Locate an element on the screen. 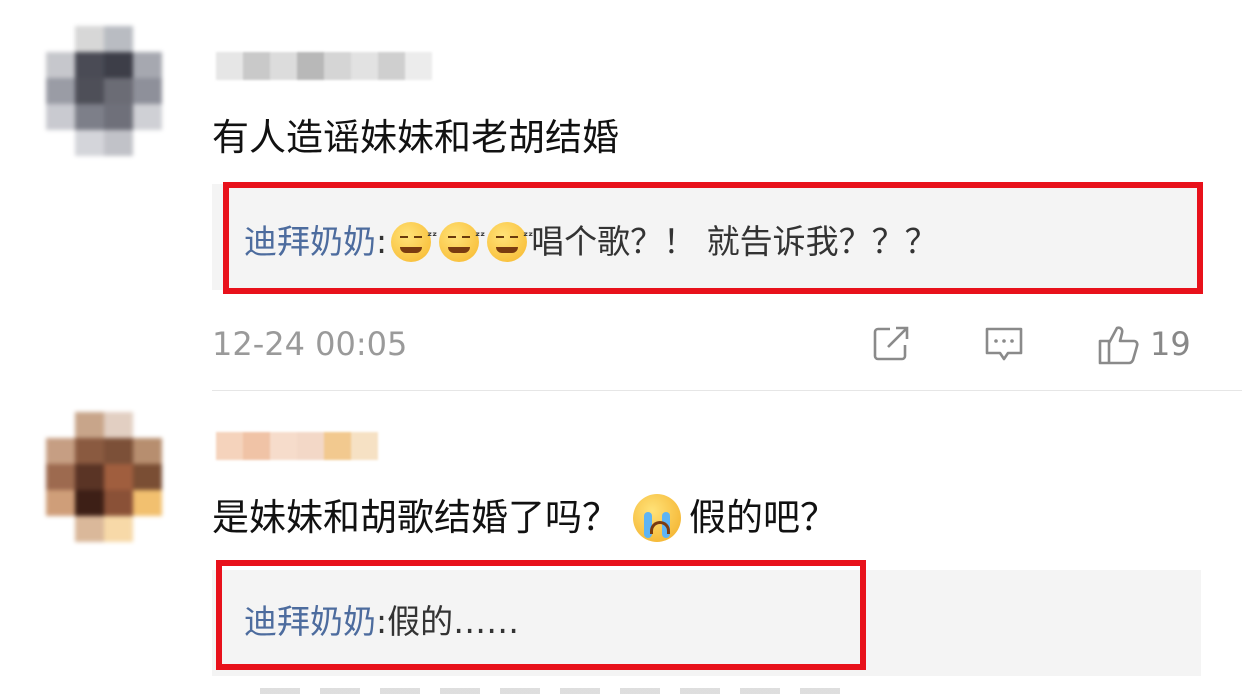 The image size is (1242, 694). divider is located at coordinates (727, 390).